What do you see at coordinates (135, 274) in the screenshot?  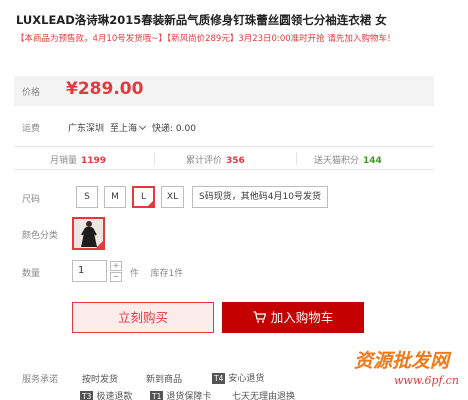 I see `quantity-unit: 件` at bounding box center [135, 274].